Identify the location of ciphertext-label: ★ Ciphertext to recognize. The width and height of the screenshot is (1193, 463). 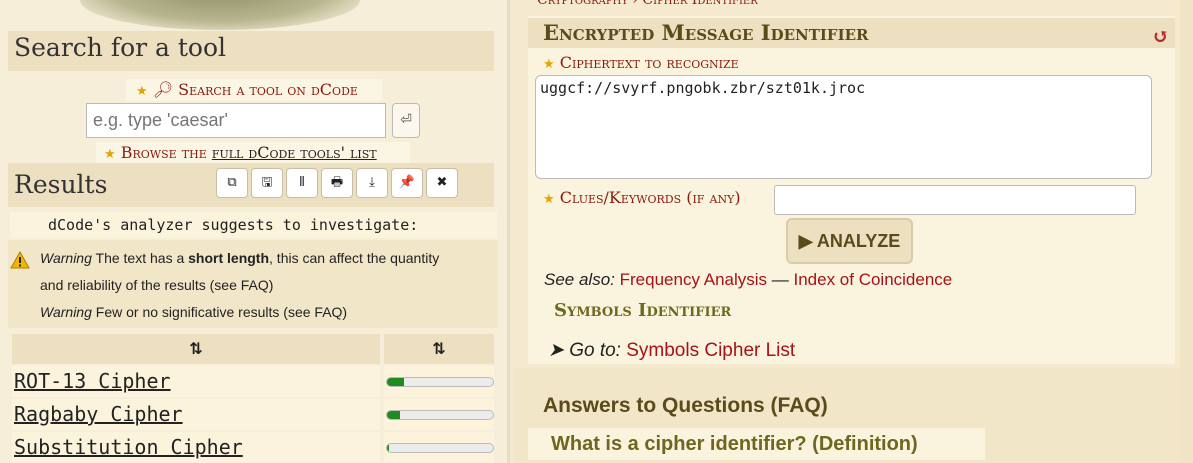
(641, 62).